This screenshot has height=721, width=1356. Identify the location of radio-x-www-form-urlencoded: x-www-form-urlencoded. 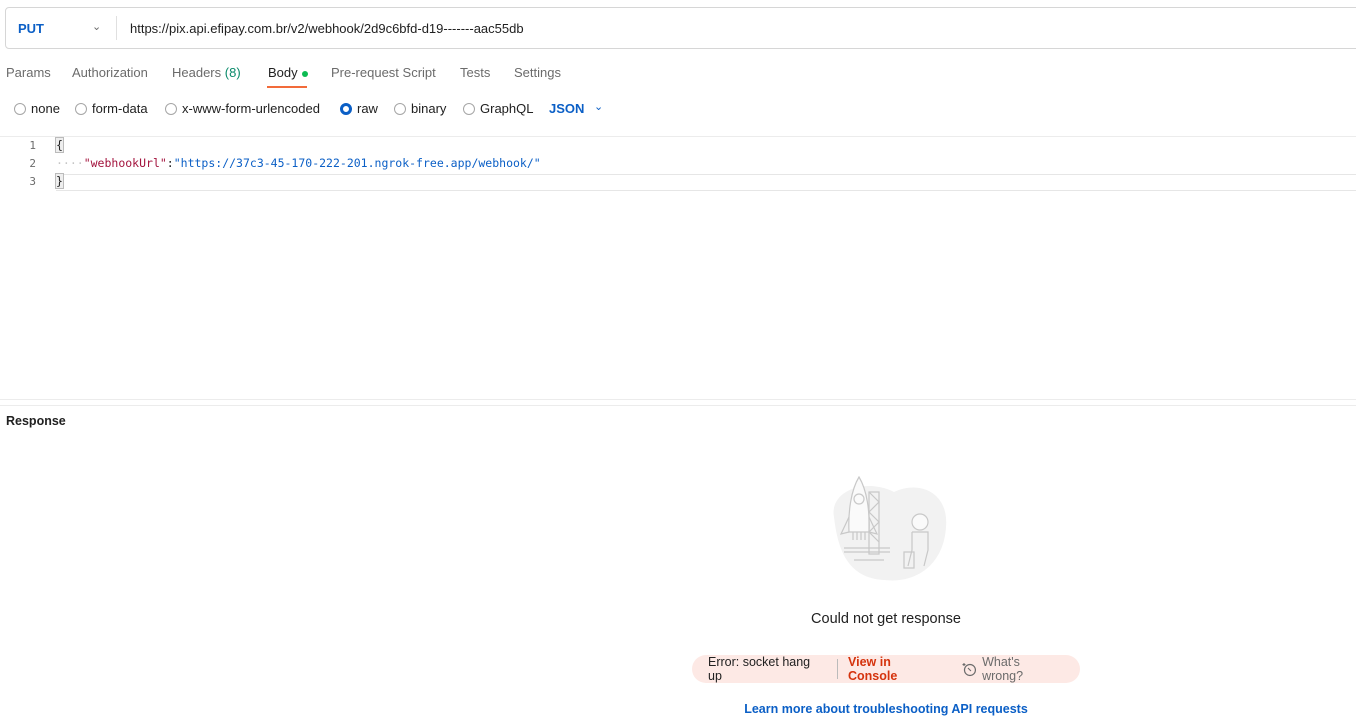
(242, 108).